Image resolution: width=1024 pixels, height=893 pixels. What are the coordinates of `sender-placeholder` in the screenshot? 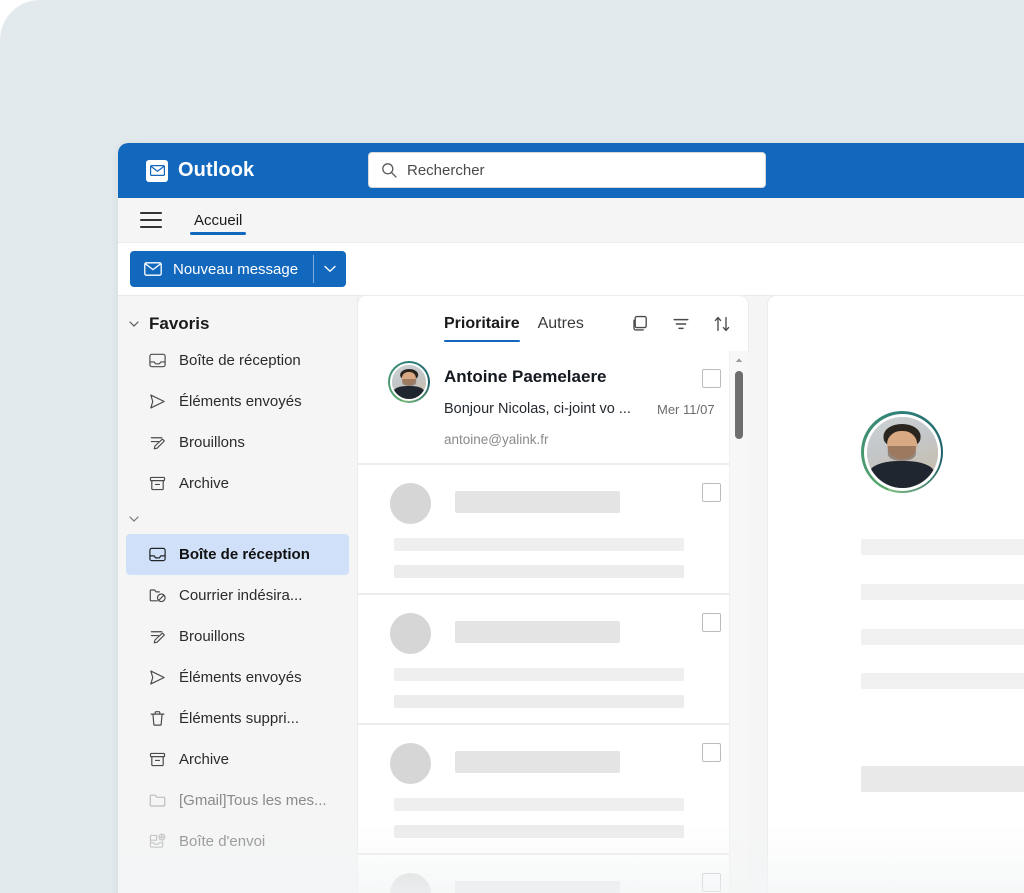 It's located at (537, 762).